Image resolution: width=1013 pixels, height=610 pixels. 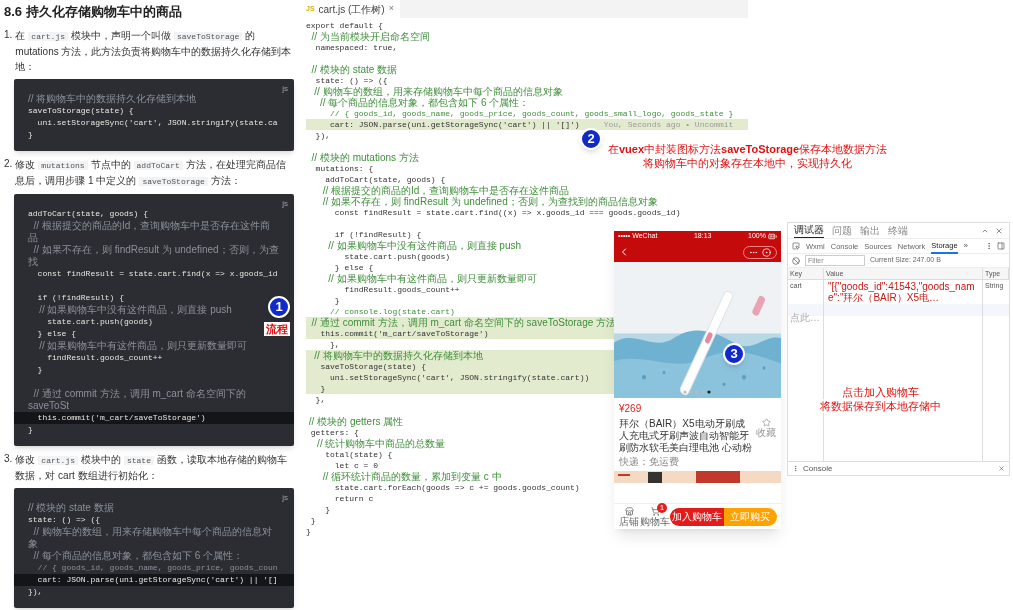 What do you see at coordinates (766, 422) in the screenshot?
I see `star-icon` at bounding box center [766, 422].